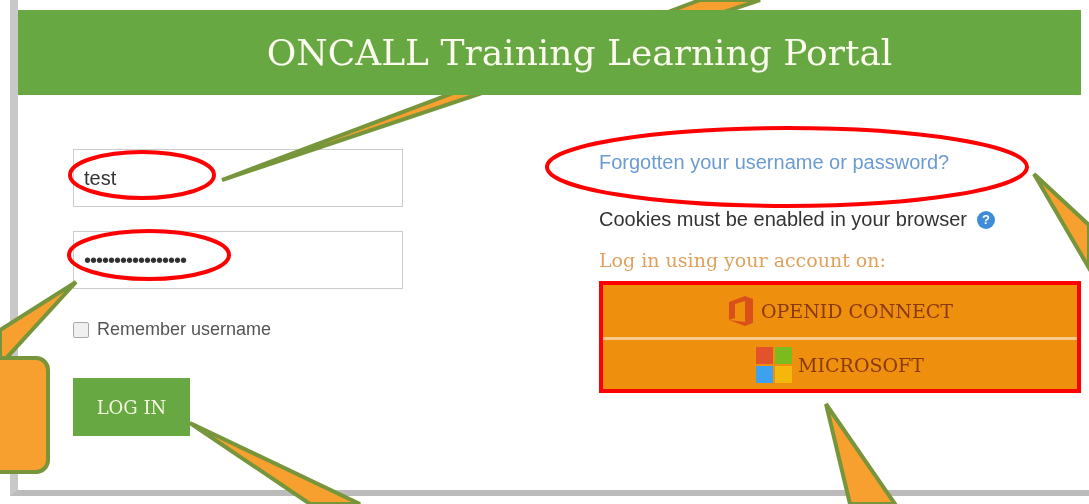  Describe the element at coordinates (840, 311) in the screenshot. I see `provider-button: OPENID CONNECT` at that location.